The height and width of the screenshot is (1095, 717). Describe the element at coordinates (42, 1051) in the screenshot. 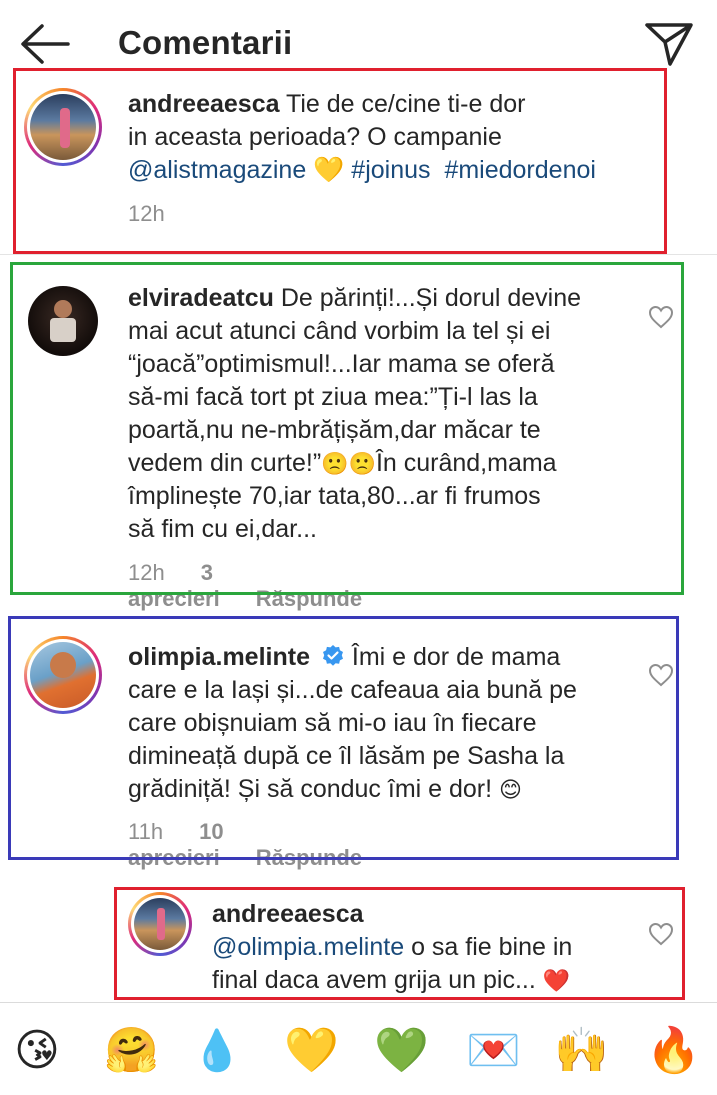

I see `kissing-face-emoji-button: 😘` at that location.